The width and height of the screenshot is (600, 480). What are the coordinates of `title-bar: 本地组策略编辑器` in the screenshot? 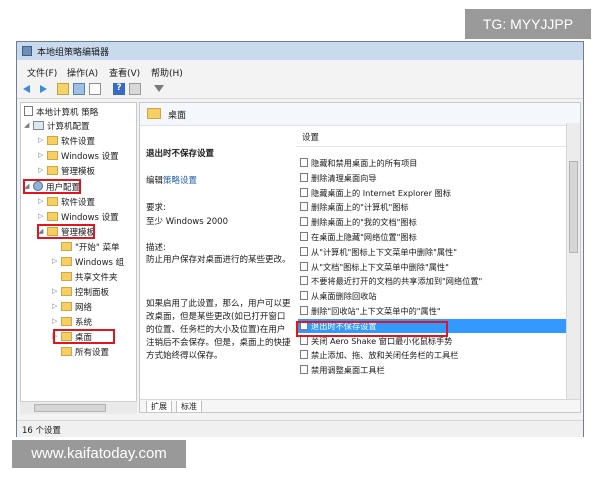 It's located at (300, 51).